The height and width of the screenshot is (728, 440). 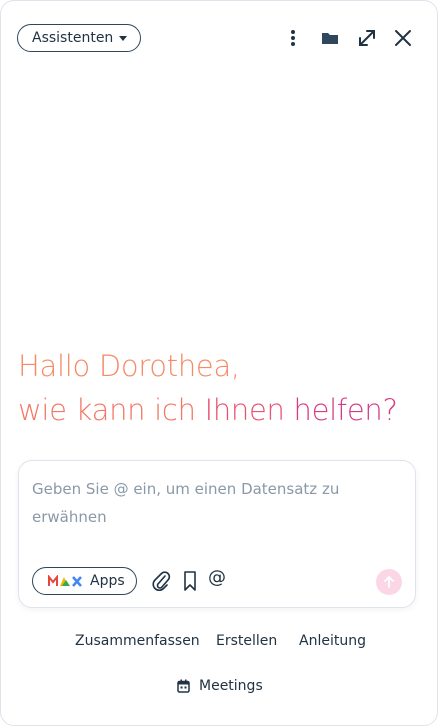 I want to click on greeting-line2-part3: helfen?, so click(x=345, y=410).